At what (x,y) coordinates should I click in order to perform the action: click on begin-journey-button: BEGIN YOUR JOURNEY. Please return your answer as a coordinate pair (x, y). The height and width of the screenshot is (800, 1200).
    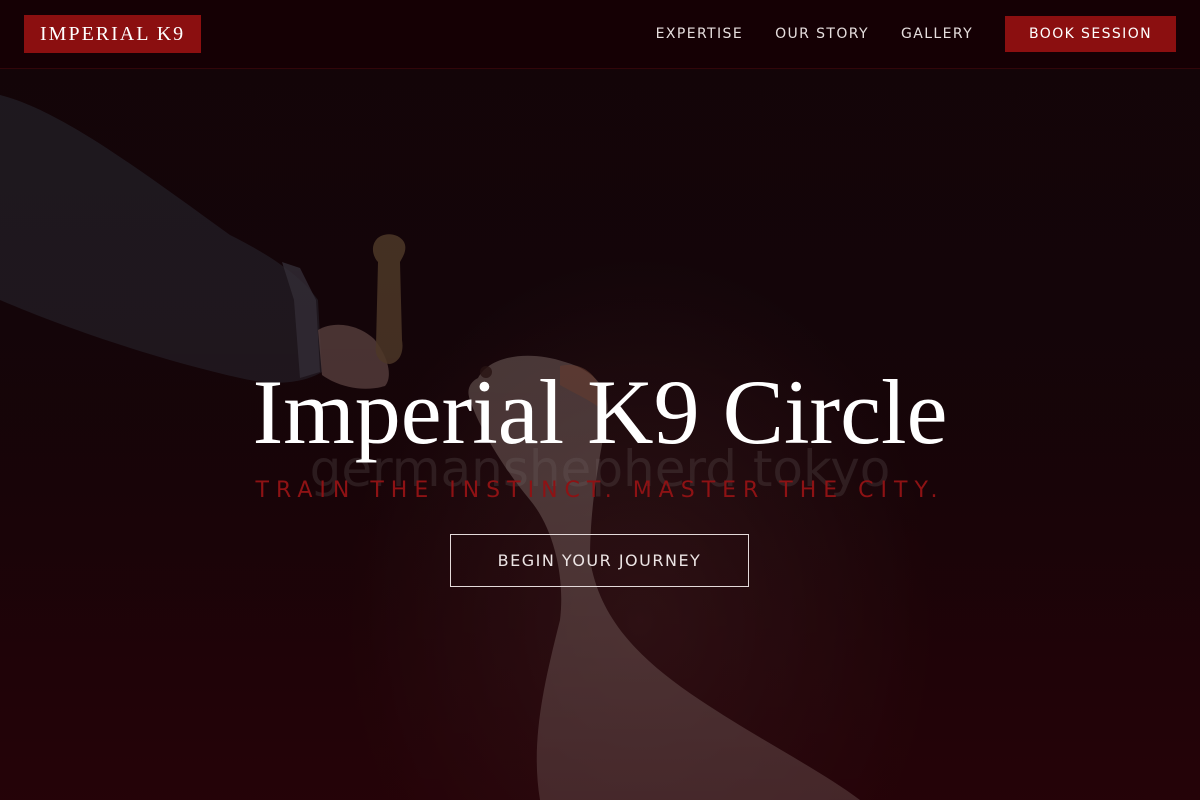
    Looking at the image, I should click on (599, 560).